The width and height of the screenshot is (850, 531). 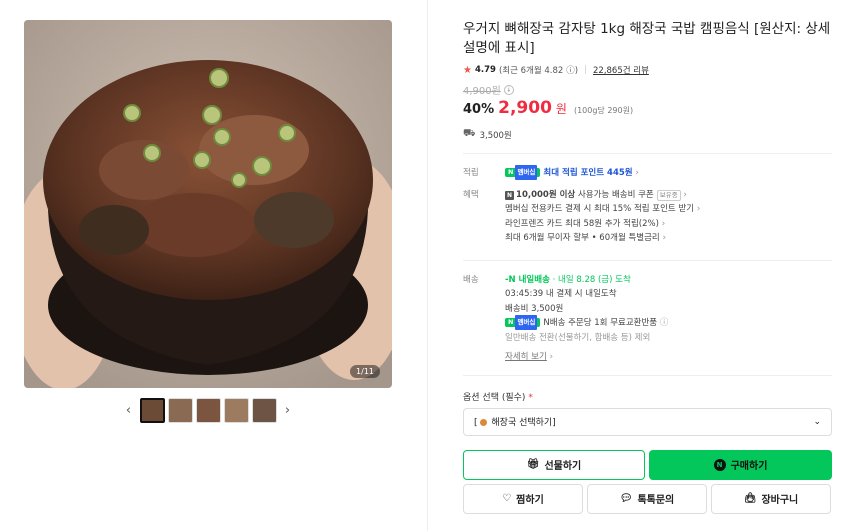 What do you see at coordinates (467, 70) in the screenshot?
I see `star-icon: ★` at bounding box center [467, 70].